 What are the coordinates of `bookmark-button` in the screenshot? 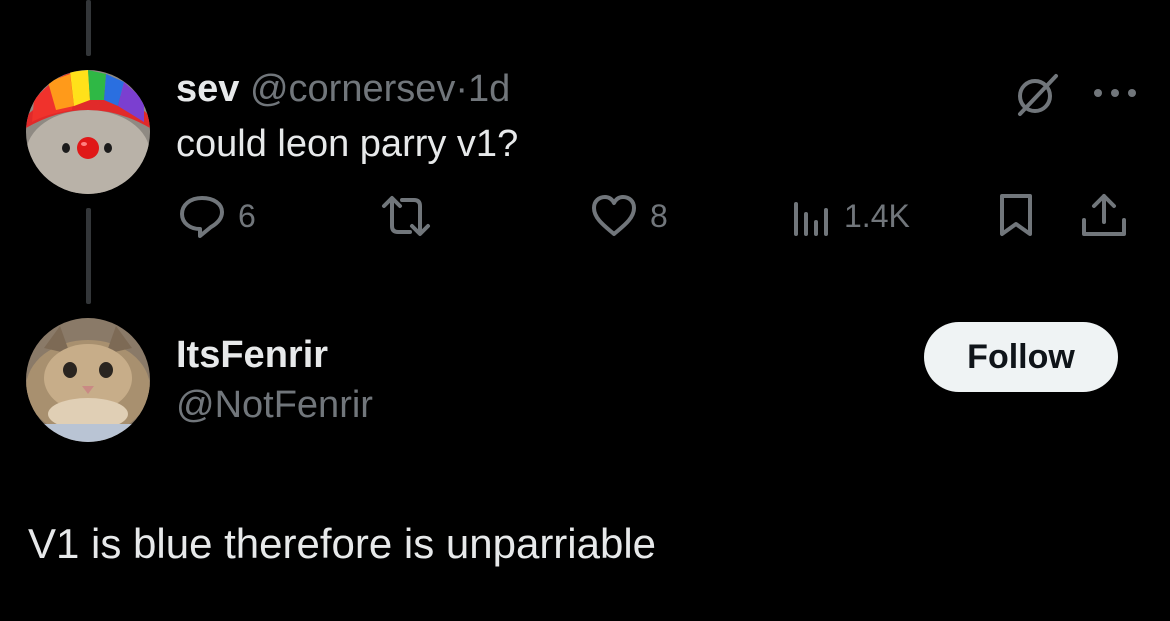 It's located at (1016, 216).